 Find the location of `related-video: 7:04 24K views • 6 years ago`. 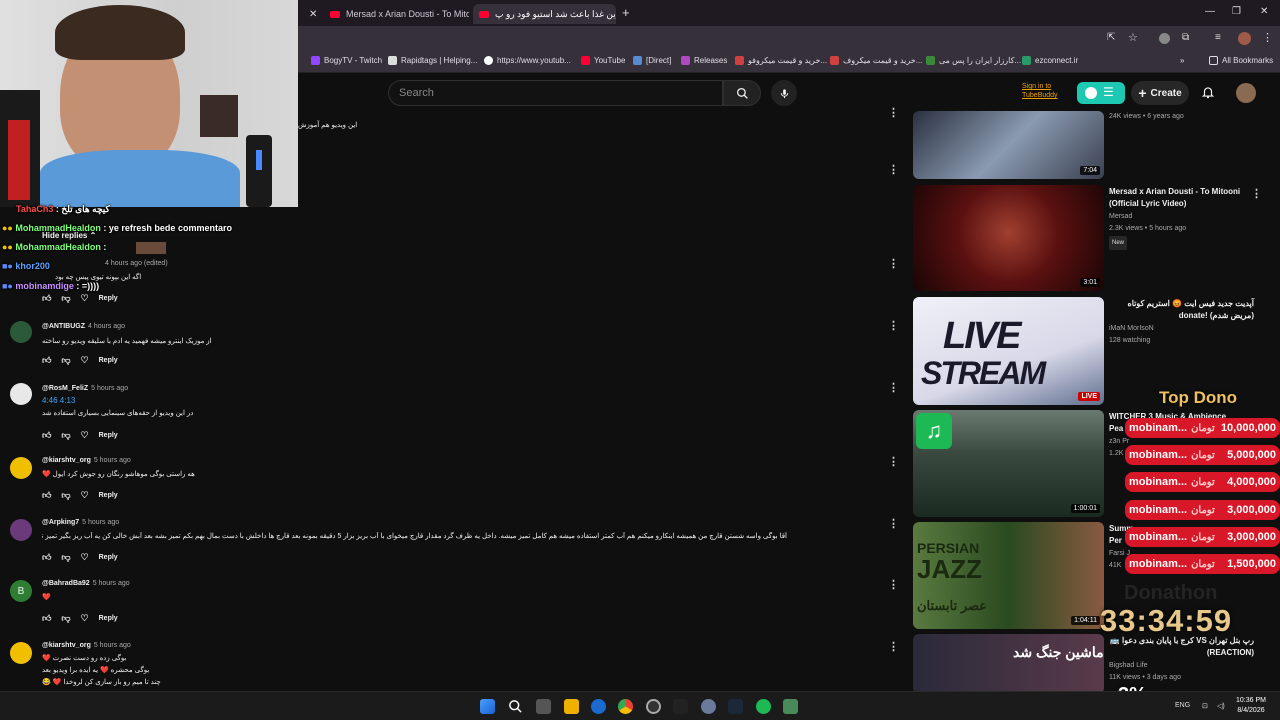

related-video: 7:04 24K views • 6 years ago is located at coordinates (1093, 145).